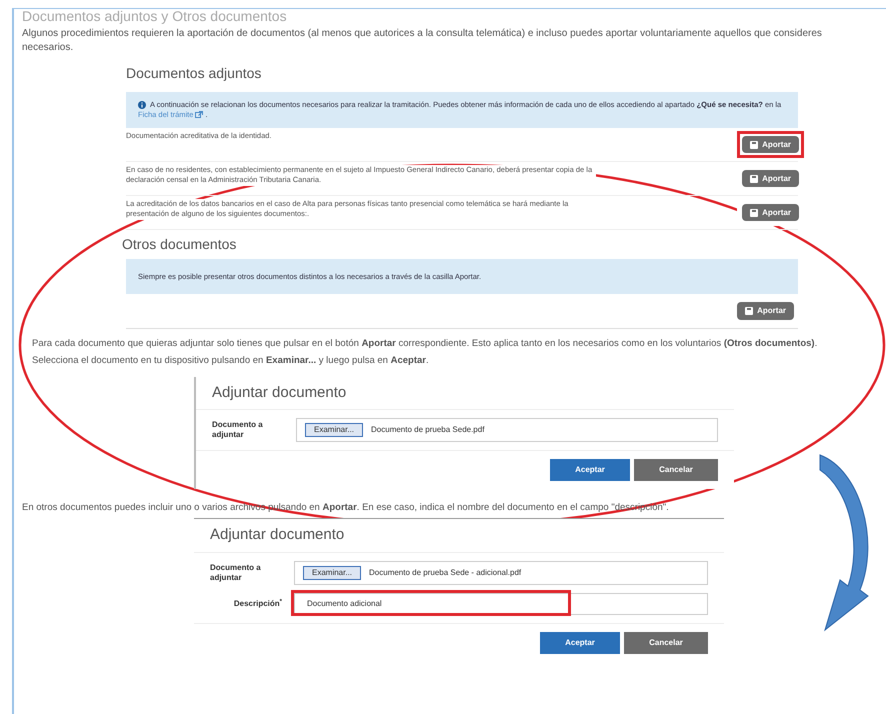 Image resolution: width=886 pixels, height=714 pixels. What do you see at coordinates (427, 430) in the screenshot?
I see `file-name: Documento de prueba Sede.pdf` at bounding box center [427, 430].